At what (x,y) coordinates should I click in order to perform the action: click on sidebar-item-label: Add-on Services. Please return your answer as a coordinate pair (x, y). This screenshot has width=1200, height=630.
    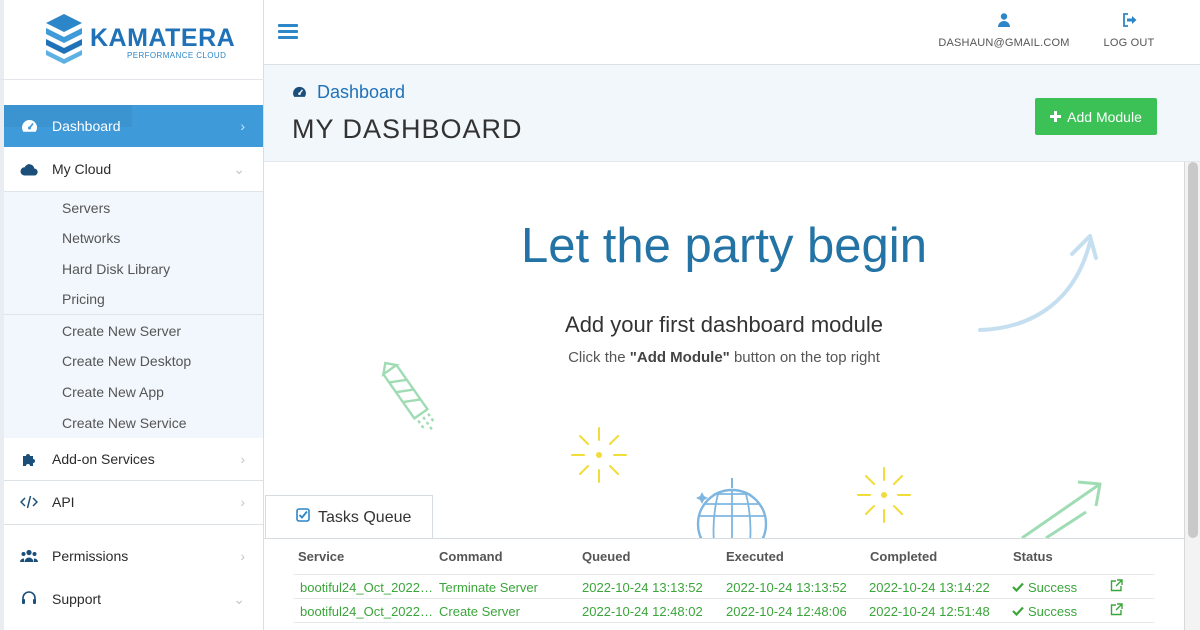
    Looking at the image, I should click on (103, 459).